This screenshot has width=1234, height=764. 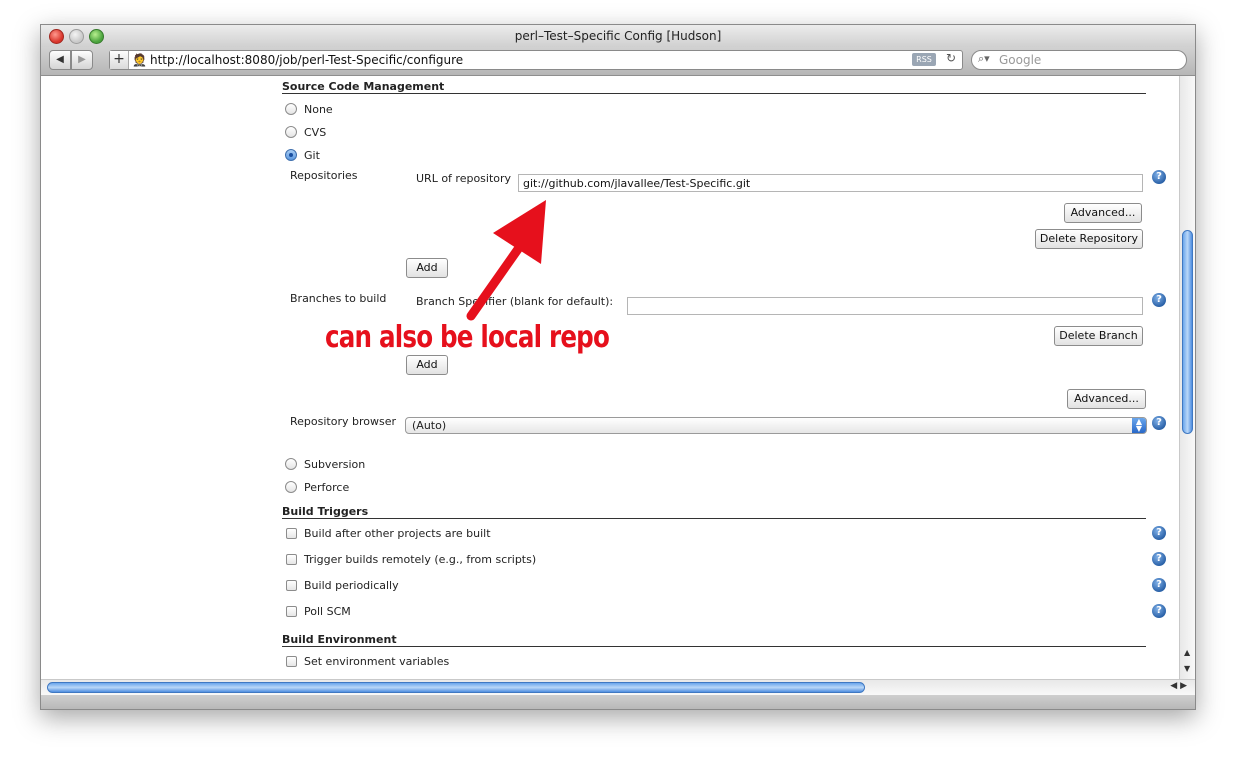 What do you see at coordinates (506, 260) in the screenshot?
I see `annotation-arrow-icon` at bounding box center [506, 260].